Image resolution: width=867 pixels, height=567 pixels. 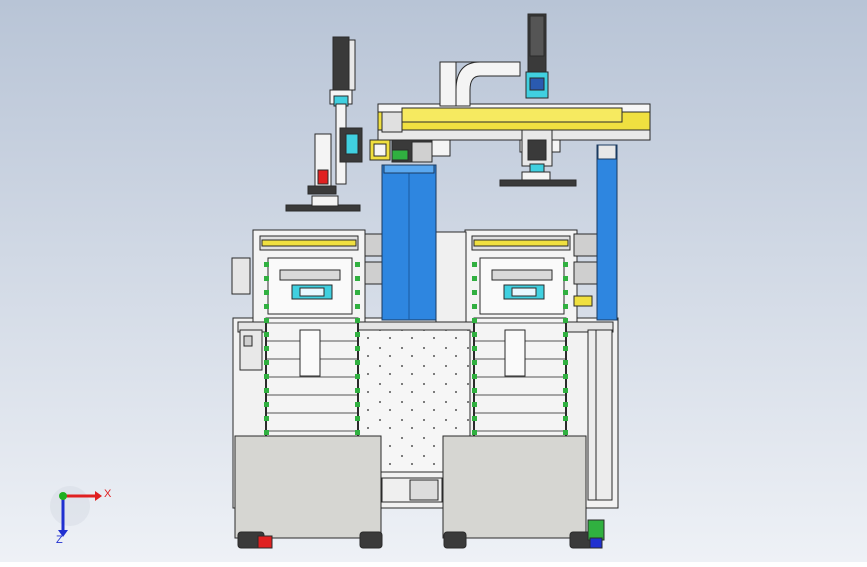 I want to click on right-gripper-plate, so click(x=538, y=183).